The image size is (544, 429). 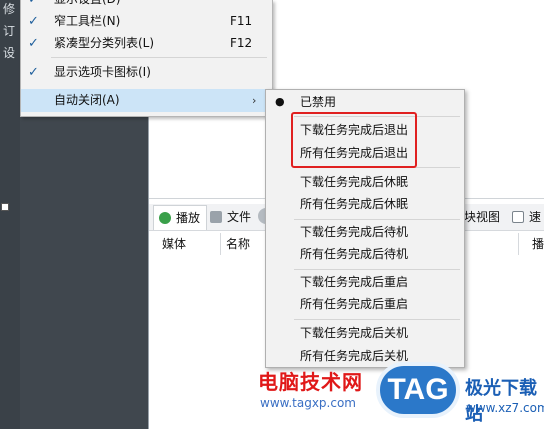 What do you see at coordinates (538, 244) in the screenshot?
I see `column-header-right: 播` at bounding box center [538, 244].